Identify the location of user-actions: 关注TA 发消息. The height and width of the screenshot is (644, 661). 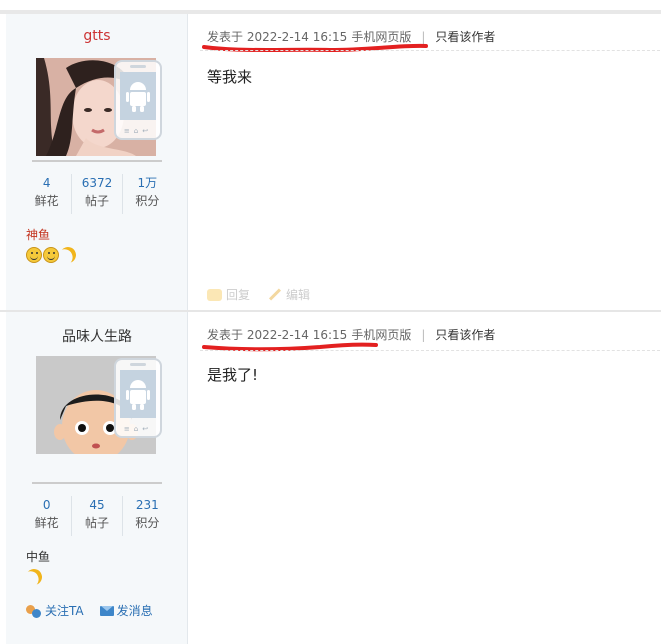
(89, 610).